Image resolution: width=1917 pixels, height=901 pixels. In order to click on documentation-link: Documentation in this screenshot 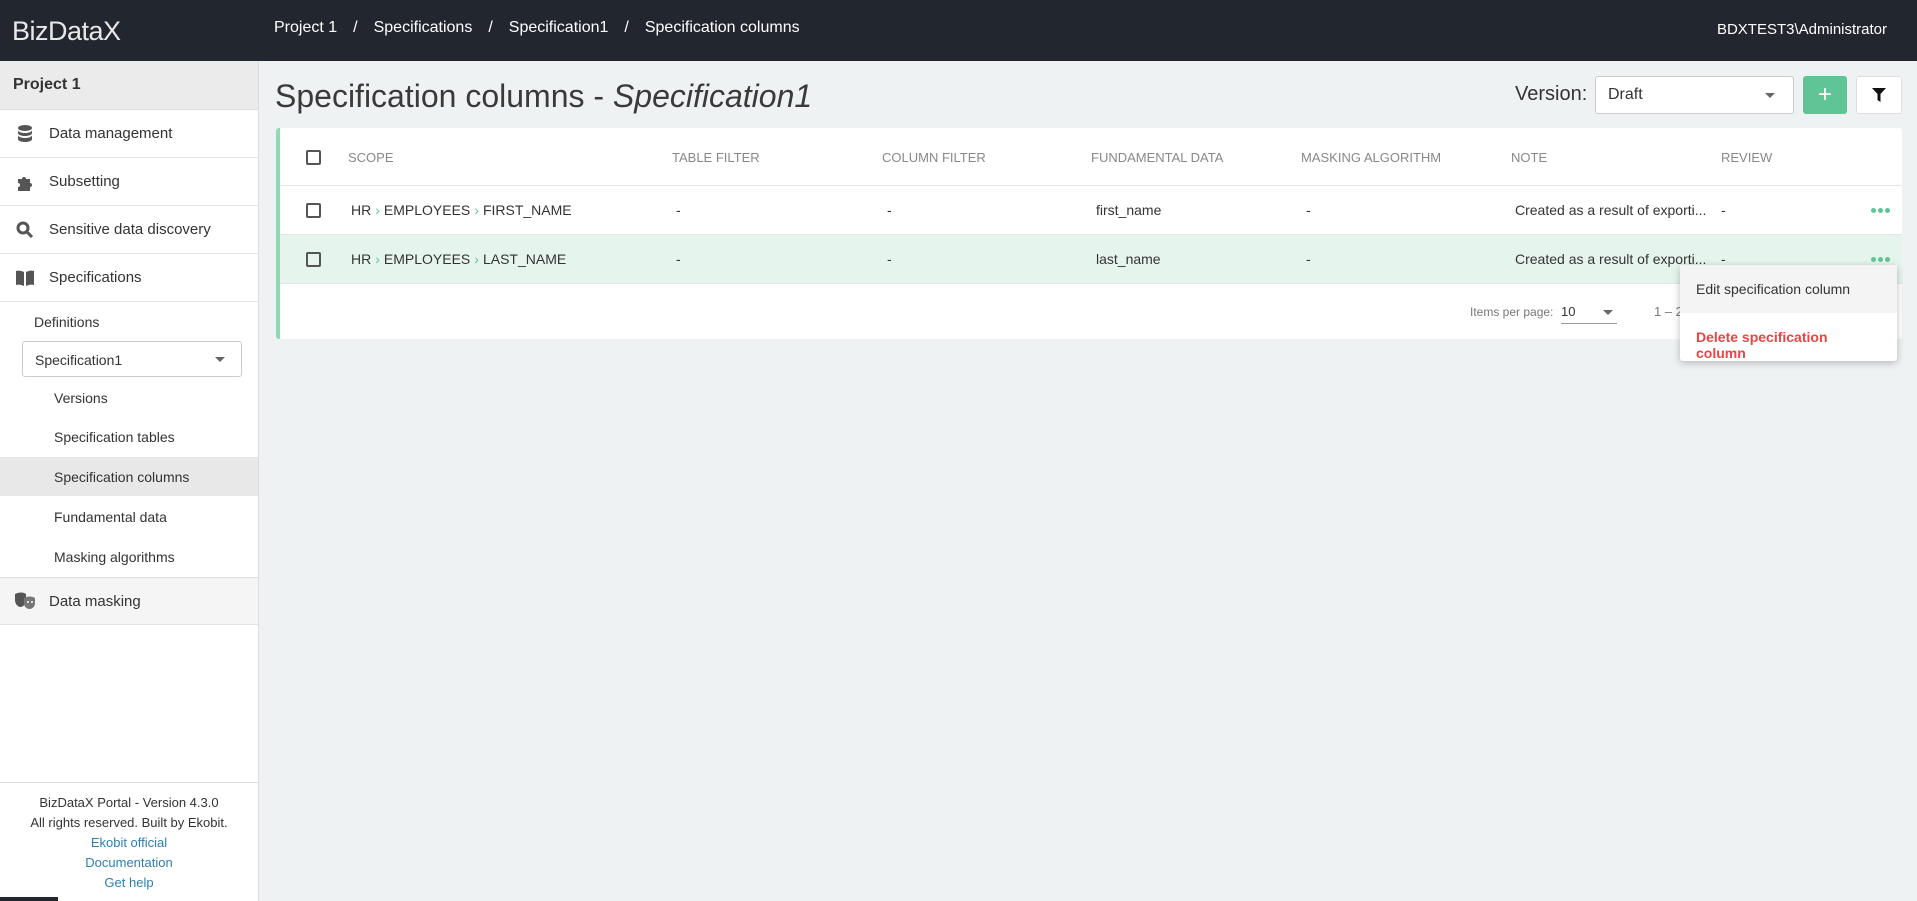, I will do `click(129, 863)`.